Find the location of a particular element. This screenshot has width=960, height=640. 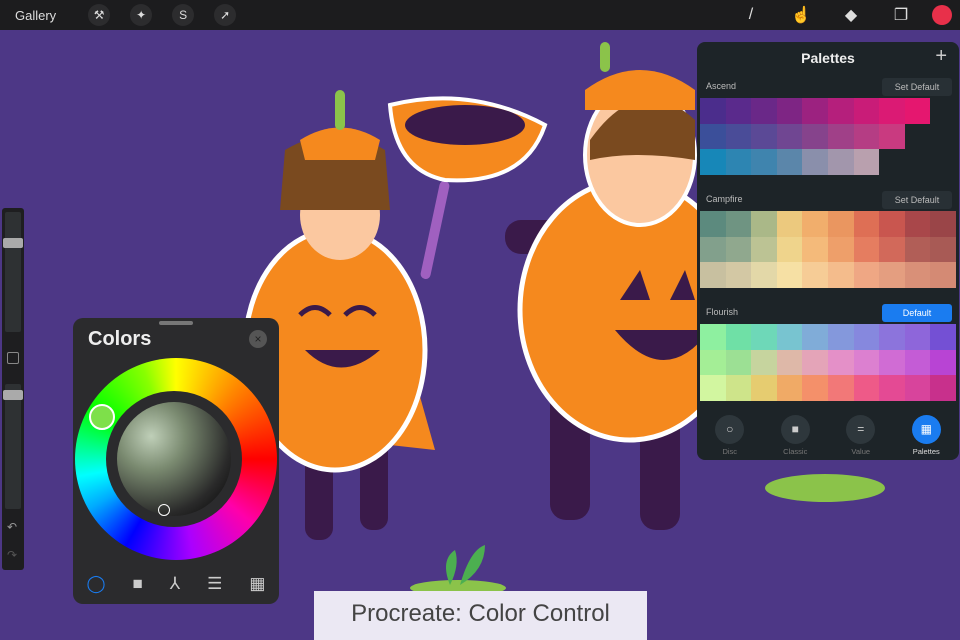

transform-arrow-icon: ➚ is located at coordinates (225, 15).